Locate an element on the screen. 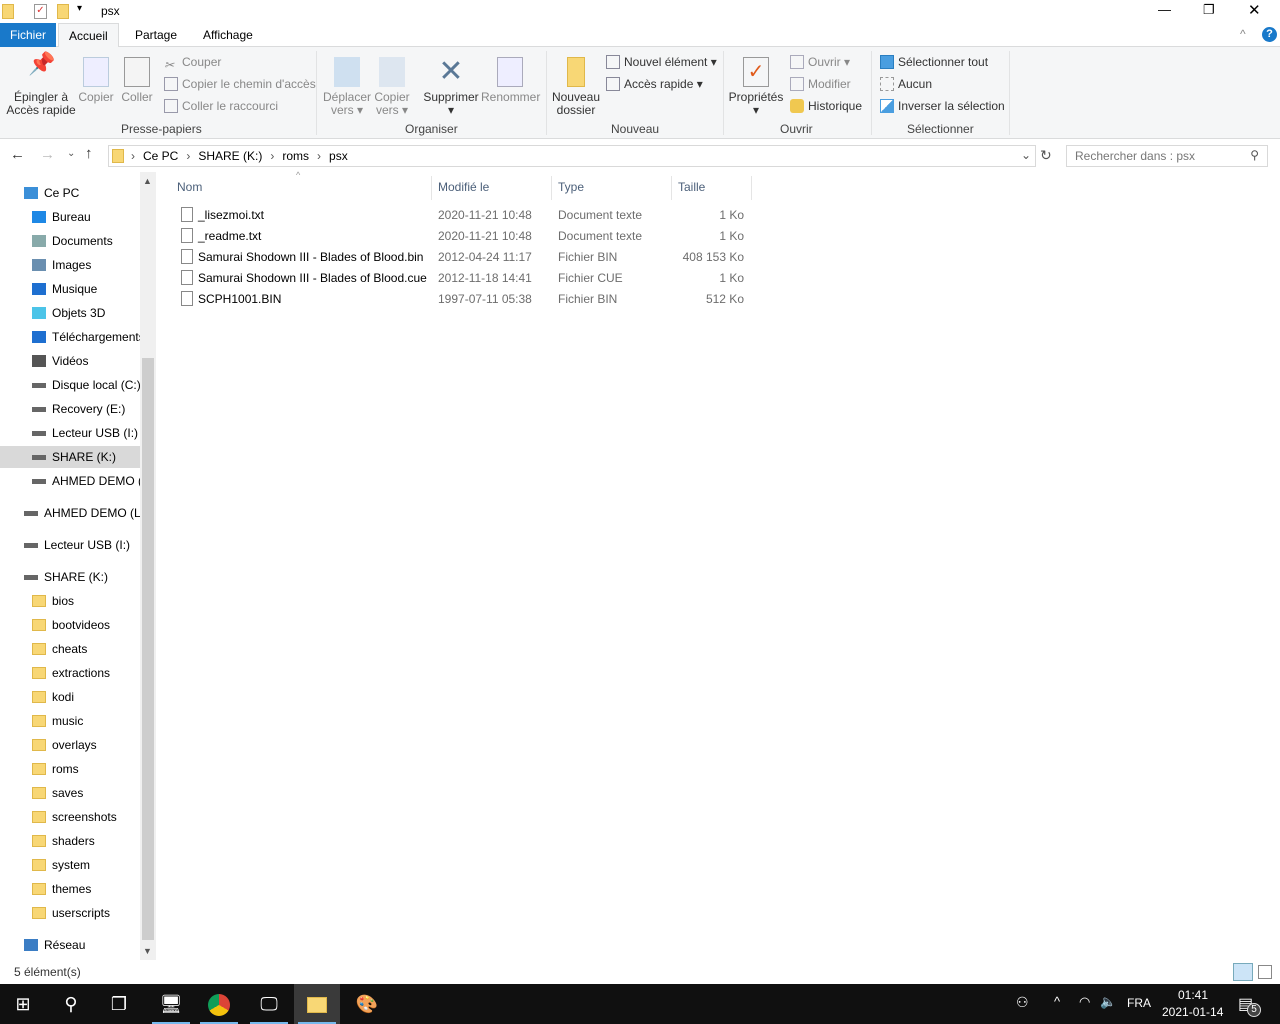 This screenshot has width=1280, height=1024. scrollbar-thumb is located at coordinates (148, 649).